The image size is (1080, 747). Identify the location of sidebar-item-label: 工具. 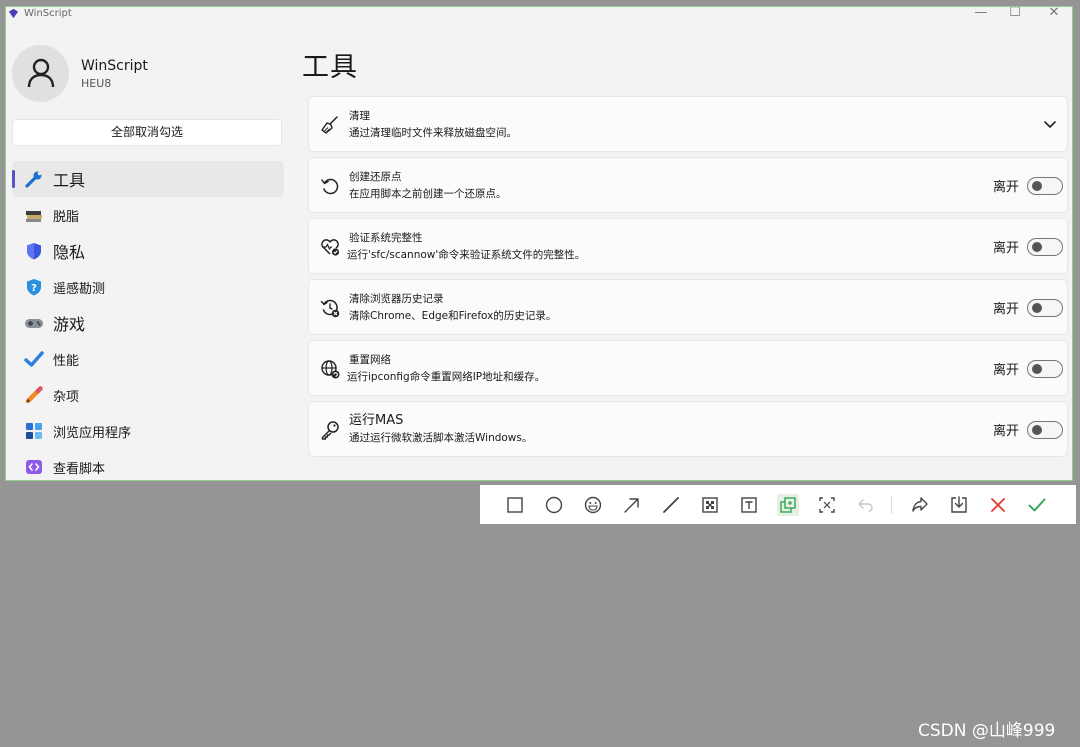
(69, 180).